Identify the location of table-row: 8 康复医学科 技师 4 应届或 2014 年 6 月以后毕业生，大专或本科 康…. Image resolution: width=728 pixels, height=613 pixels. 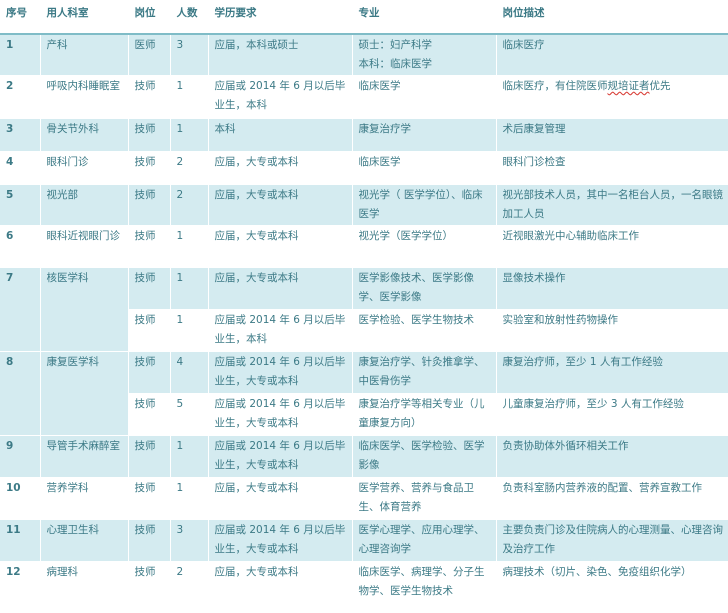
(364, 393).